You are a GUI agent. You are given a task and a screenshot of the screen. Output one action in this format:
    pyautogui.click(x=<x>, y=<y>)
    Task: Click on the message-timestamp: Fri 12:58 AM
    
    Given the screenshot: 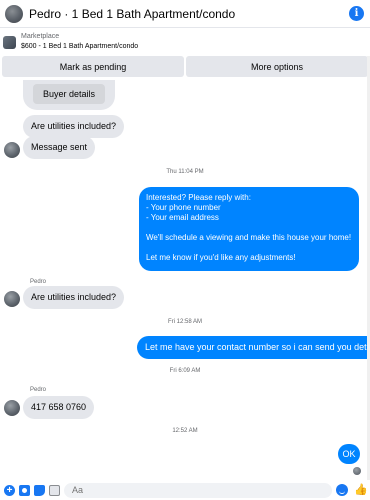 What is the action you would take?
    pyautogui.click(x=184, y=322)
    